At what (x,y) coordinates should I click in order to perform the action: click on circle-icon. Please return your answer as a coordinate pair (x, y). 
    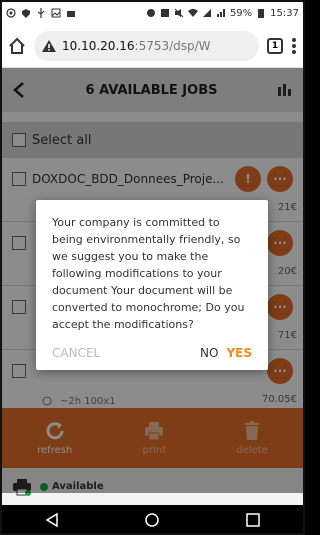
    Looking at the image, I should click on (150, 13).